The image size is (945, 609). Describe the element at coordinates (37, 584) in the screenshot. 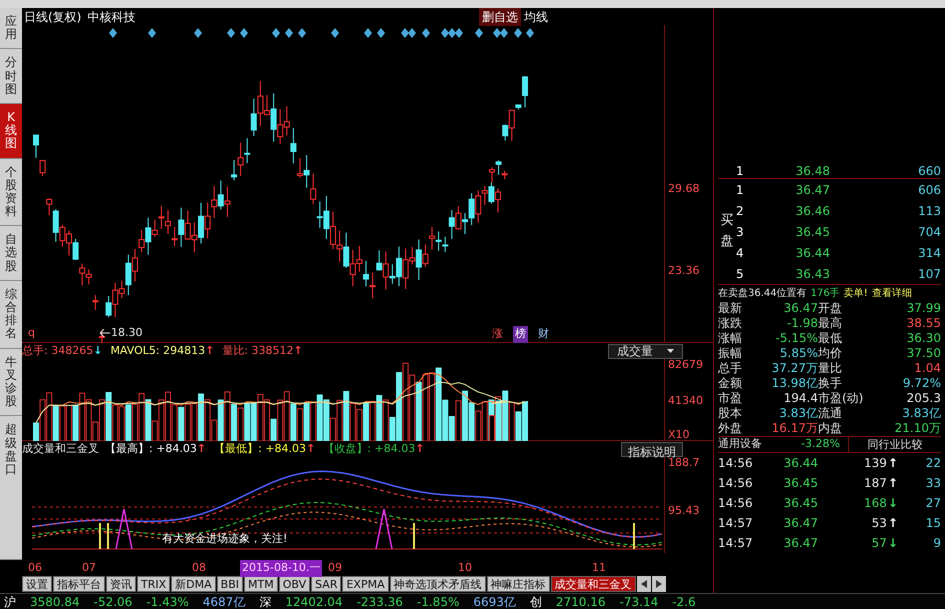

I see `indicator-tab: 设置` at that location.